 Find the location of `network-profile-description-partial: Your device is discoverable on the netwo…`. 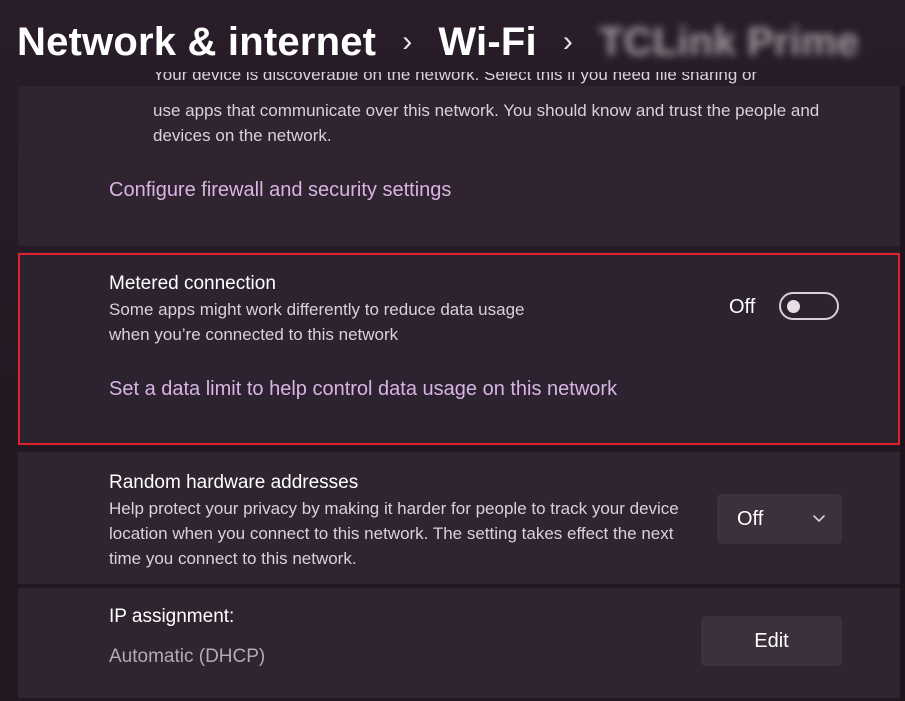

network-profile-description-partial: Your device is discoverable on the netwo… is located at coordinates (503, 79).